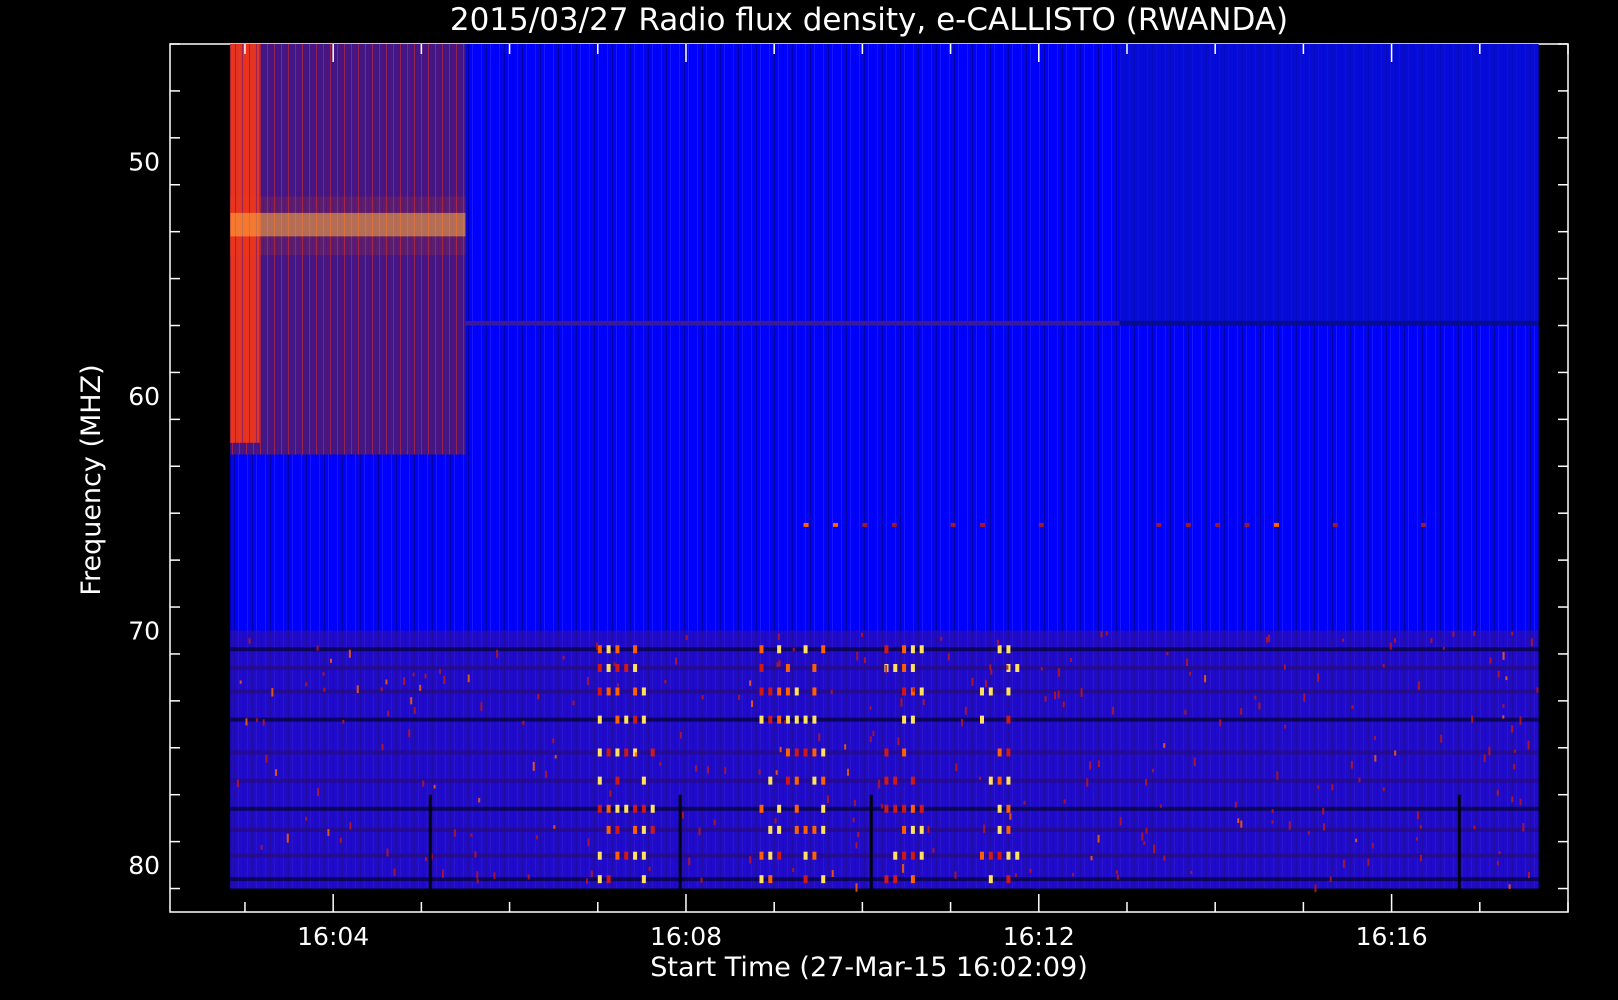  What do you see at coordinates (144, 865) in the screenshot?
I see `y-tick-label: 80` at bounding box center [144, 865].